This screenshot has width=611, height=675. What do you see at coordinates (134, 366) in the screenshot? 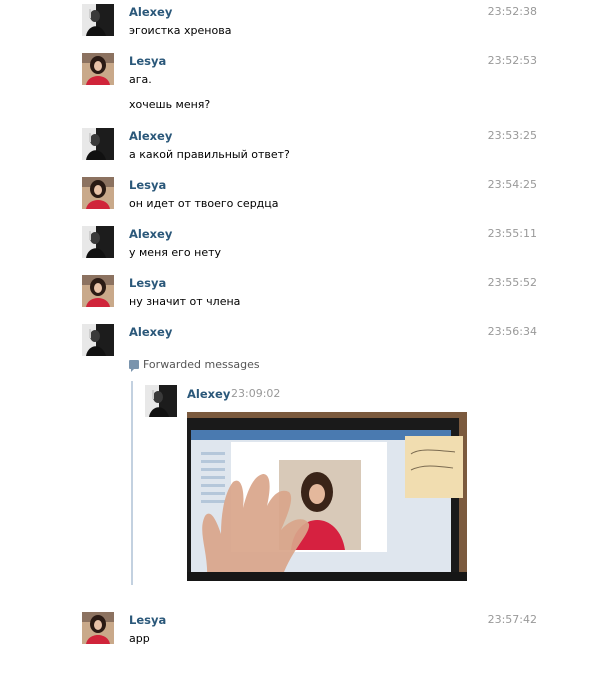
I see `speech-bubble-icon` at bounding box center [134, 366].